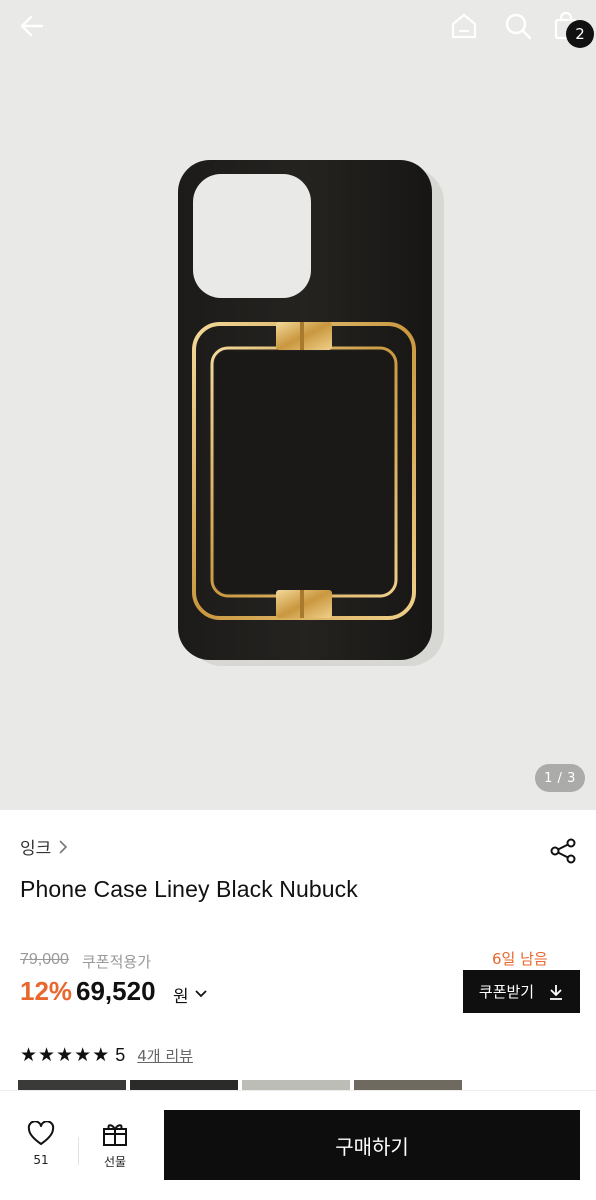 The height and width of the screenshot is (1200, 596). I want to click on download-icon, so click(556, 992).